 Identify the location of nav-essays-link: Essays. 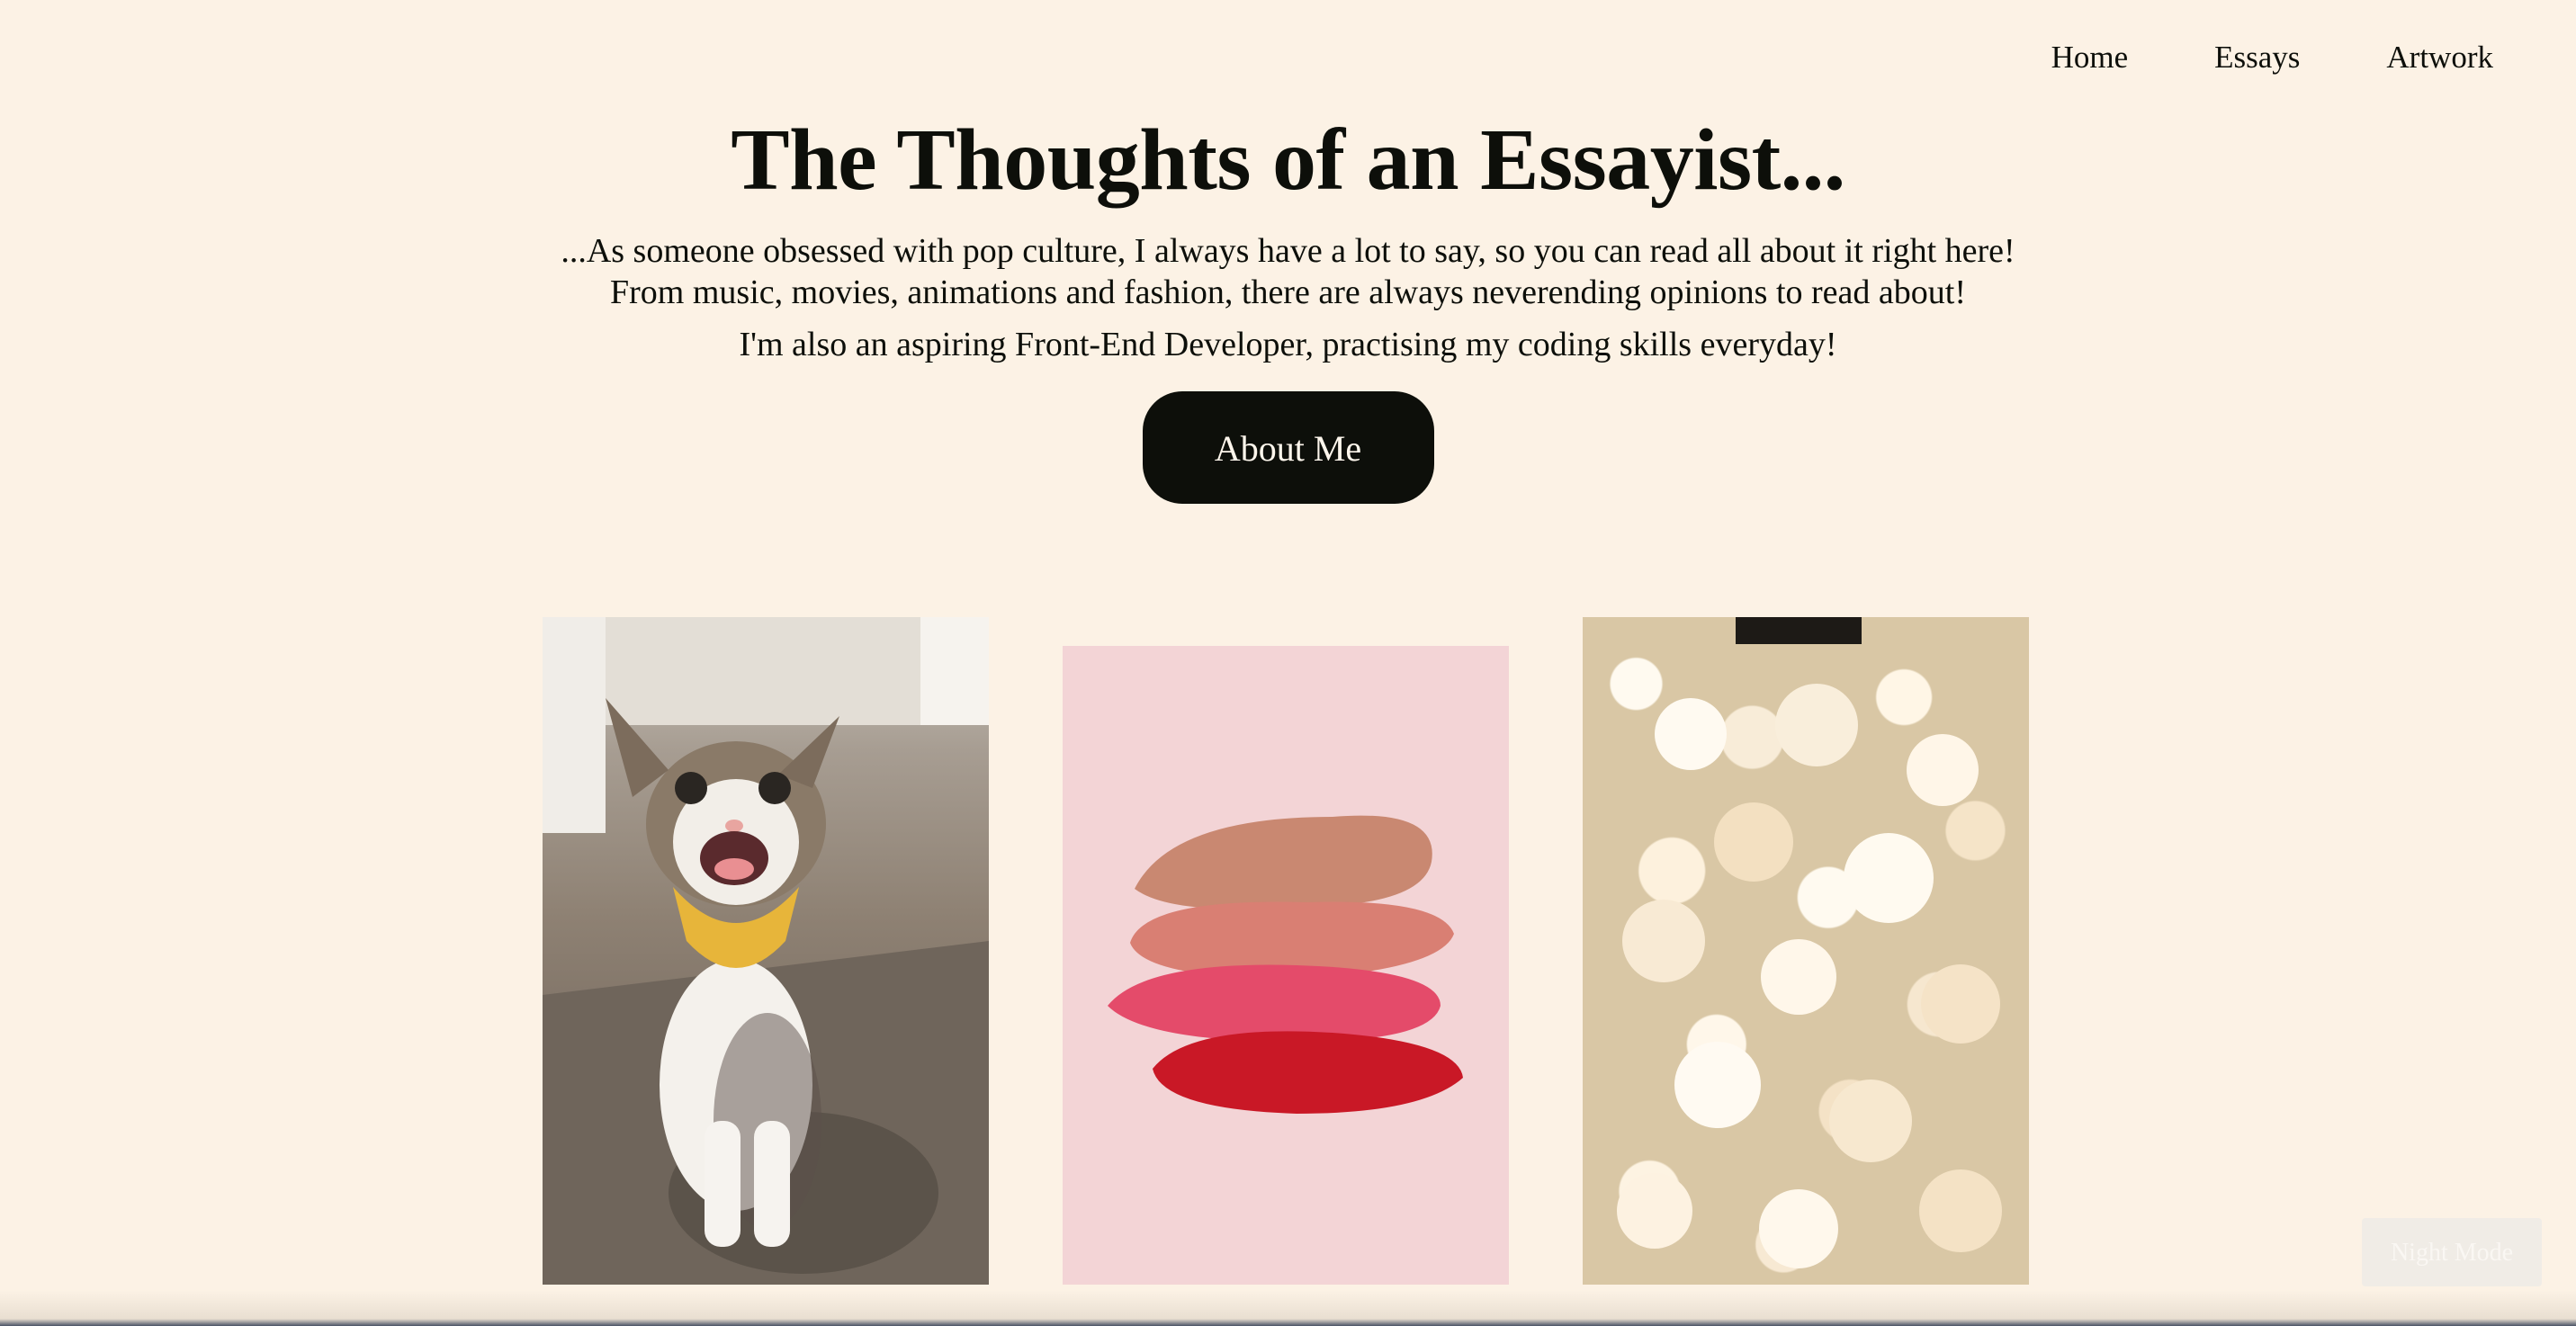
(2257, 58).